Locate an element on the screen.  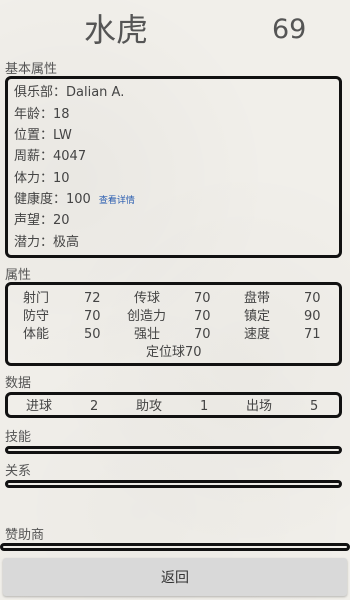
attr-dribbling-value: 70 is located at coordinates (312, 298).